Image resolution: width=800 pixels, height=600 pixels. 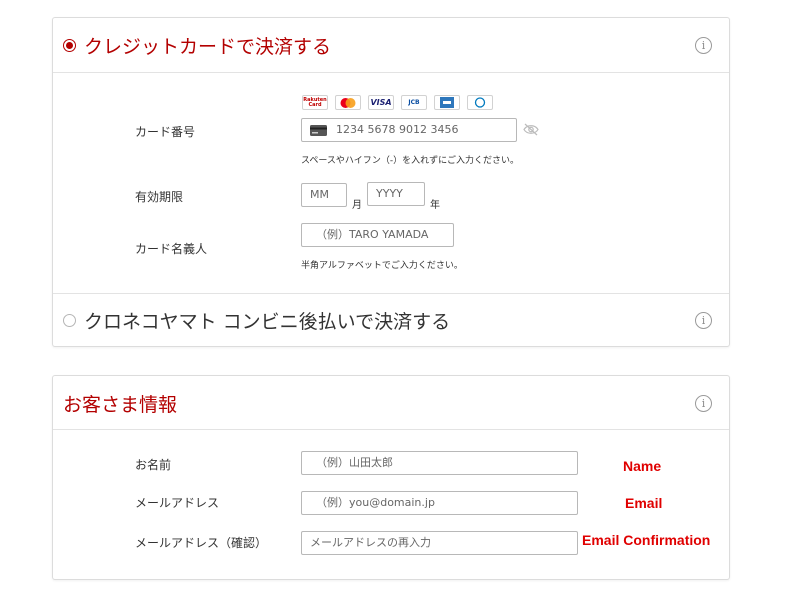 What do you see at coordinates (397, 129) in the screenshot?
I see `card-number-placeholder: 1234 5678 9012 3456` at bounding box center [397, 129].